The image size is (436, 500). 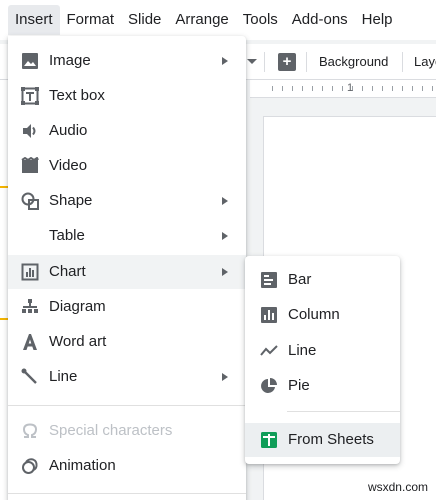 I want to click on dropdown-caret-icon, so click(x=252, y=61).